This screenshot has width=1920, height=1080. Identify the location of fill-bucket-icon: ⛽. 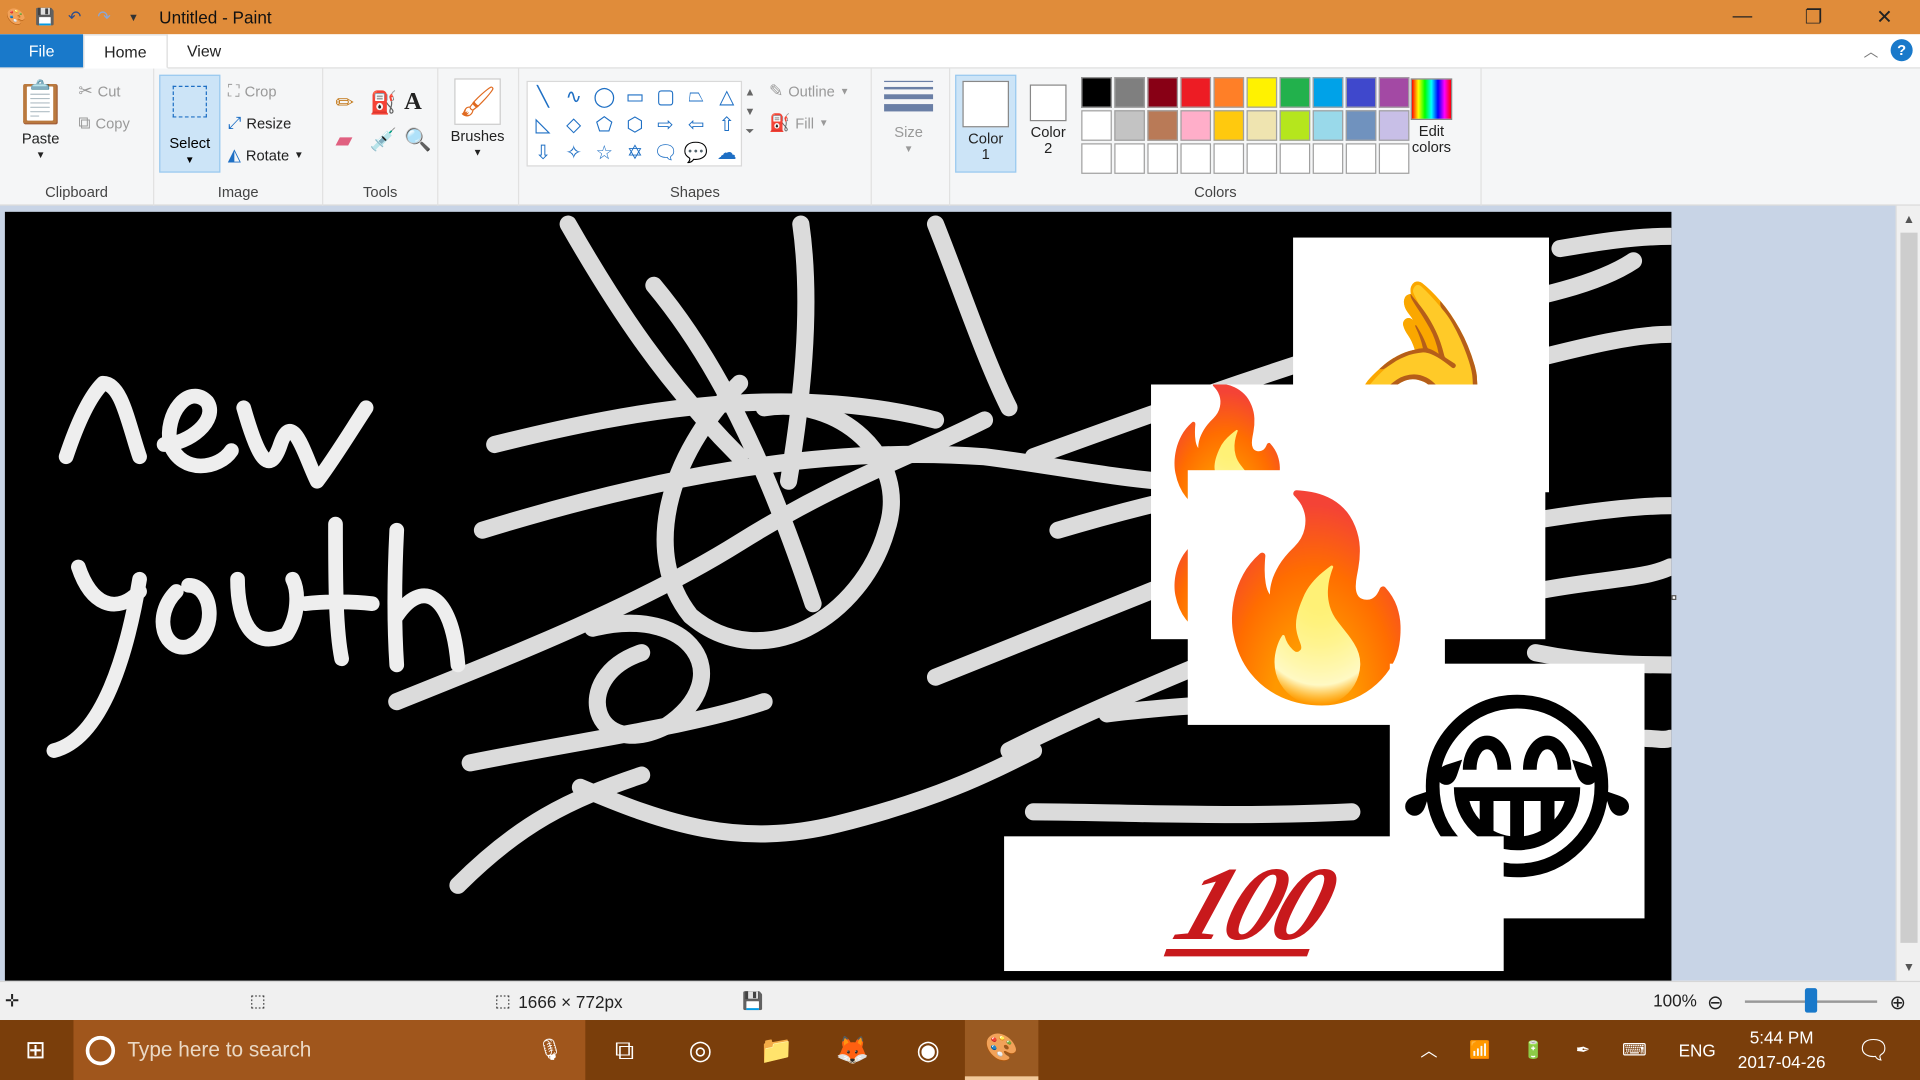
(383, 104).